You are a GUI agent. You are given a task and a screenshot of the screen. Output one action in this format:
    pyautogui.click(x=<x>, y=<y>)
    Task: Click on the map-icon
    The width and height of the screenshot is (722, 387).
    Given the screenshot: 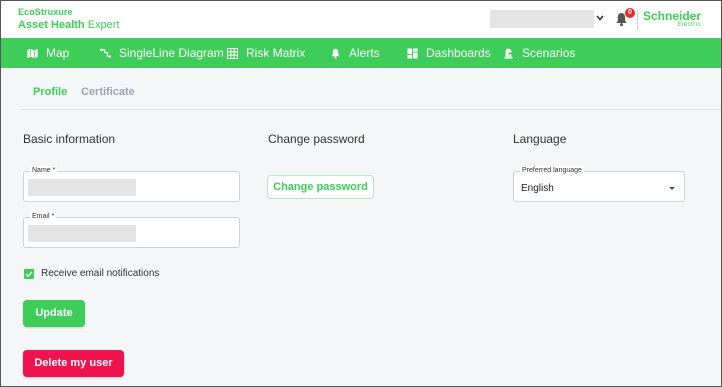 What is the action you would take?
    pyautogui.click(x=32, y=53)
    